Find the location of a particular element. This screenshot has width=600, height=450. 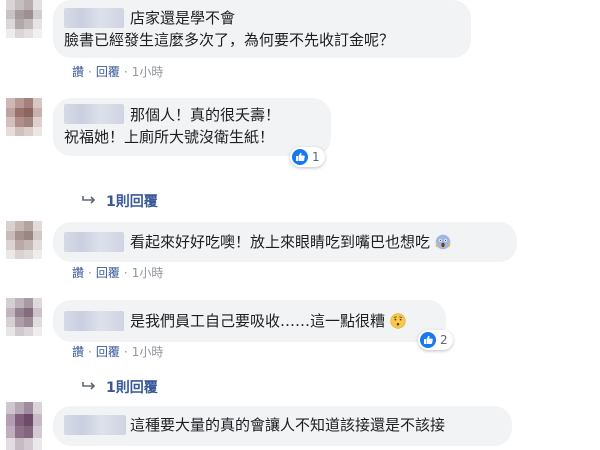

reaction-badge: 2 is located at coordinates (435, 340).